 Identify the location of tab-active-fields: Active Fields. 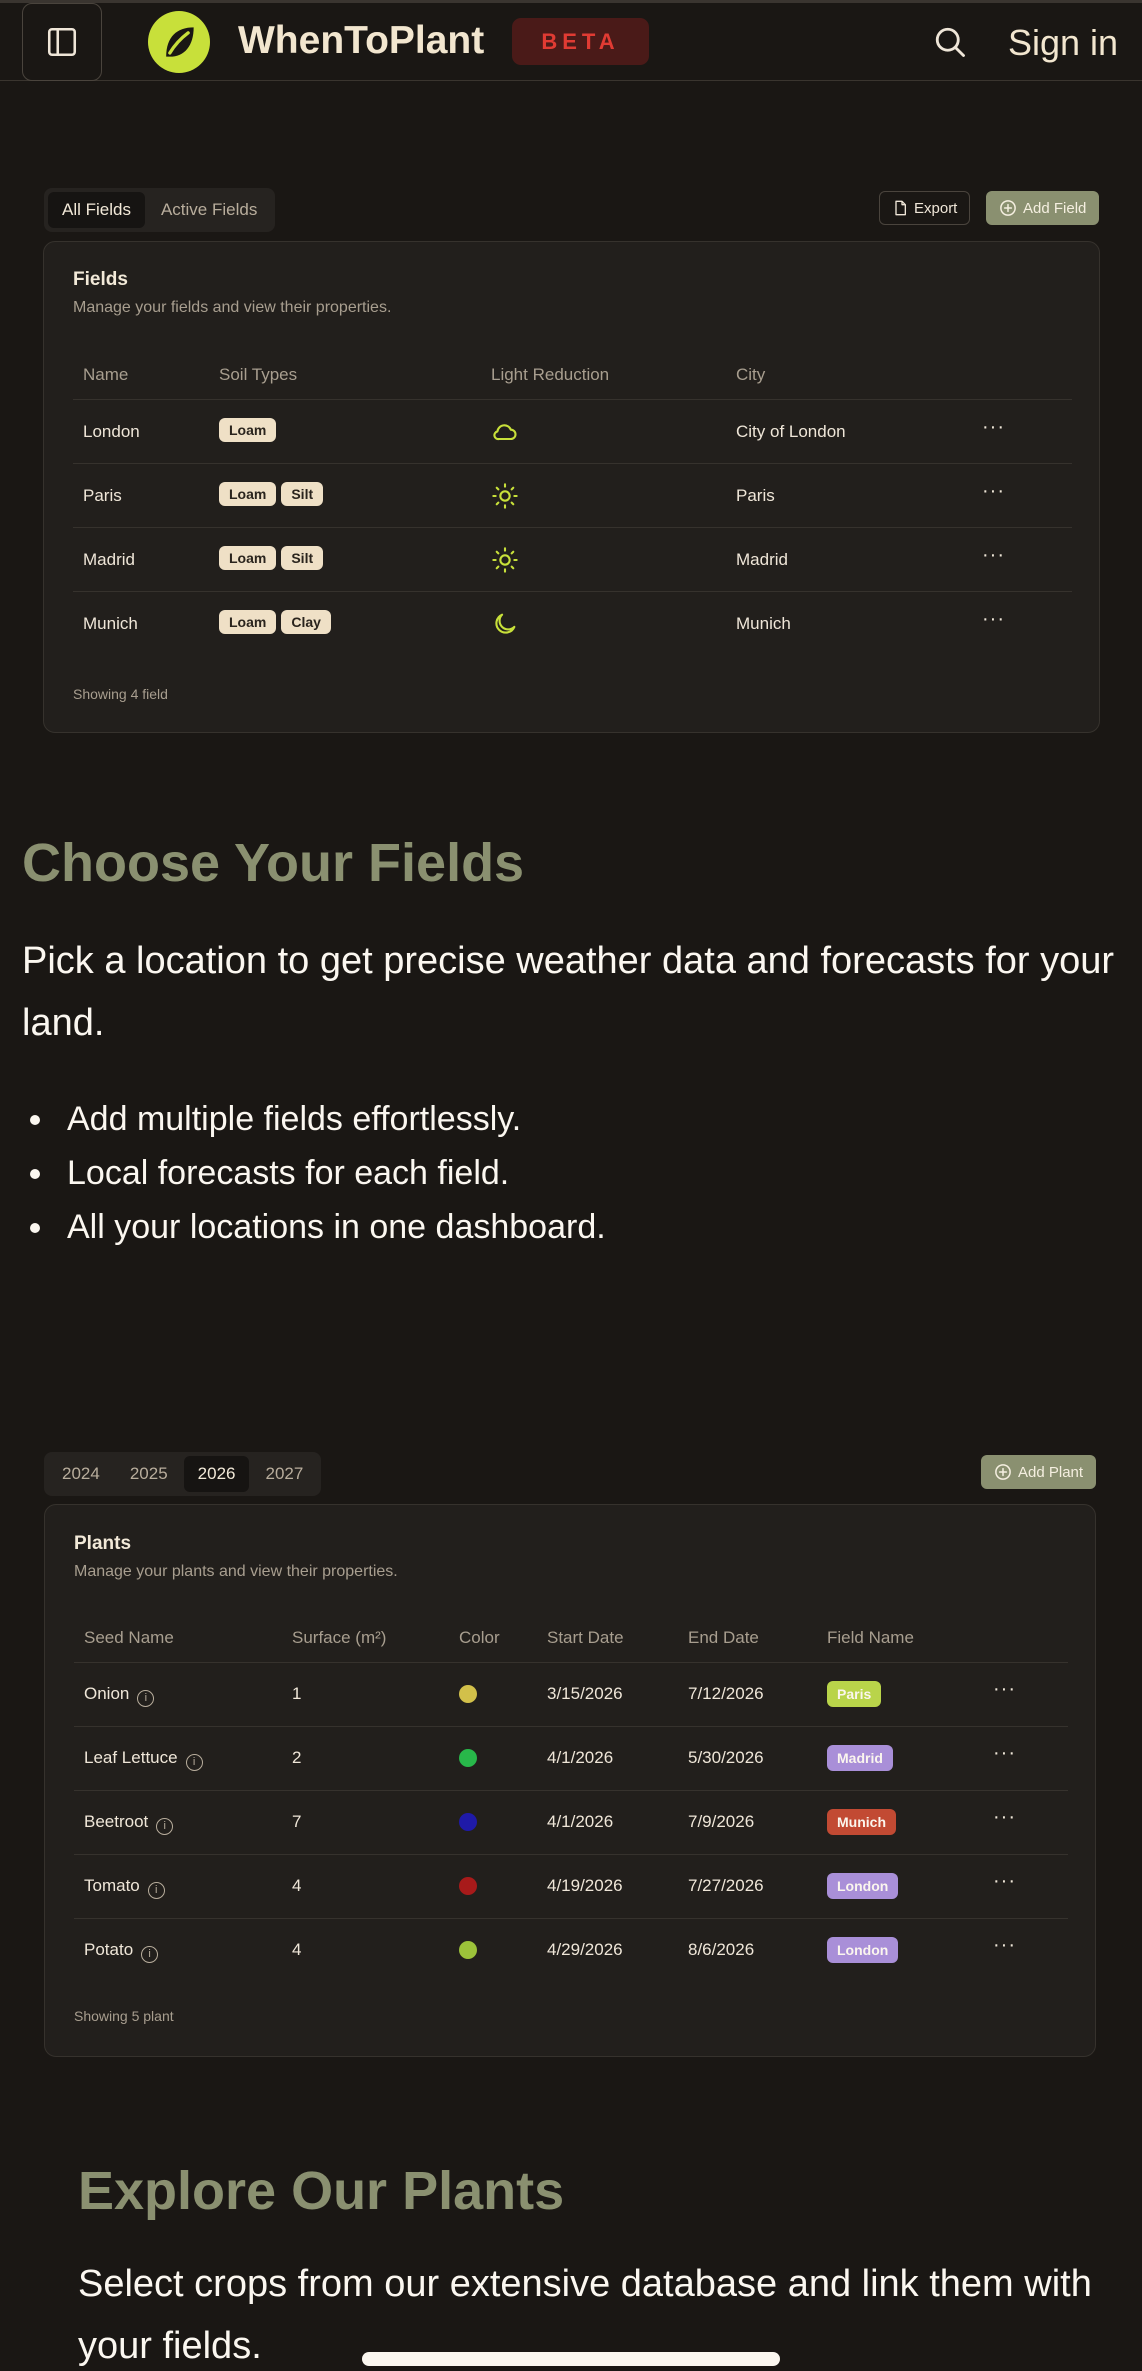
(209, 210).